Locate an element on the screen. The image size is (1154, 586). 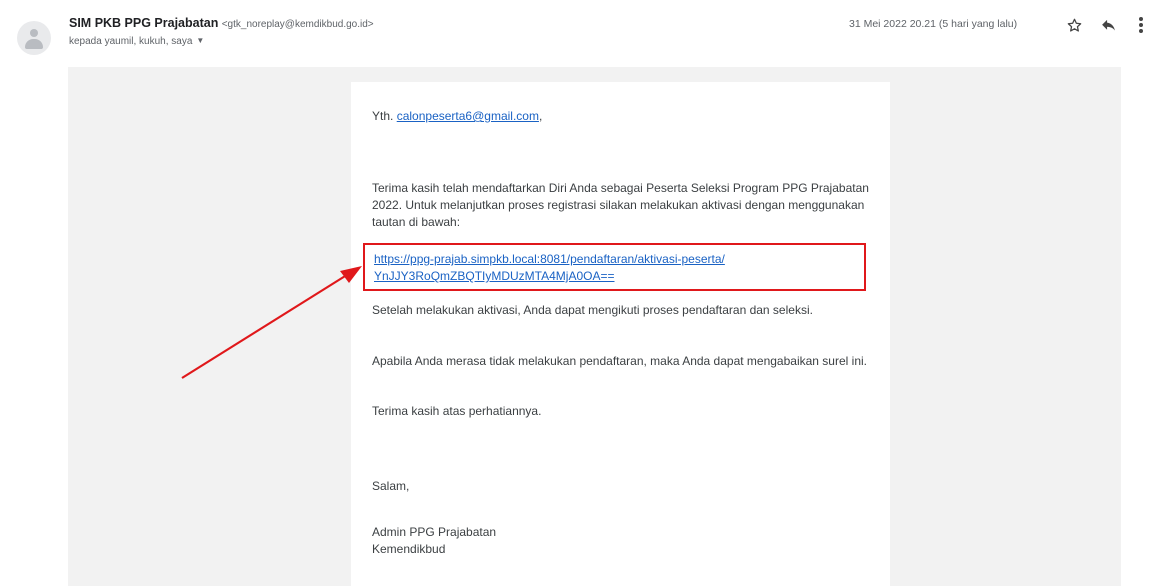
greeting-email-link: calonpeserta6@gmail.com is located at coordinates (468, 116).